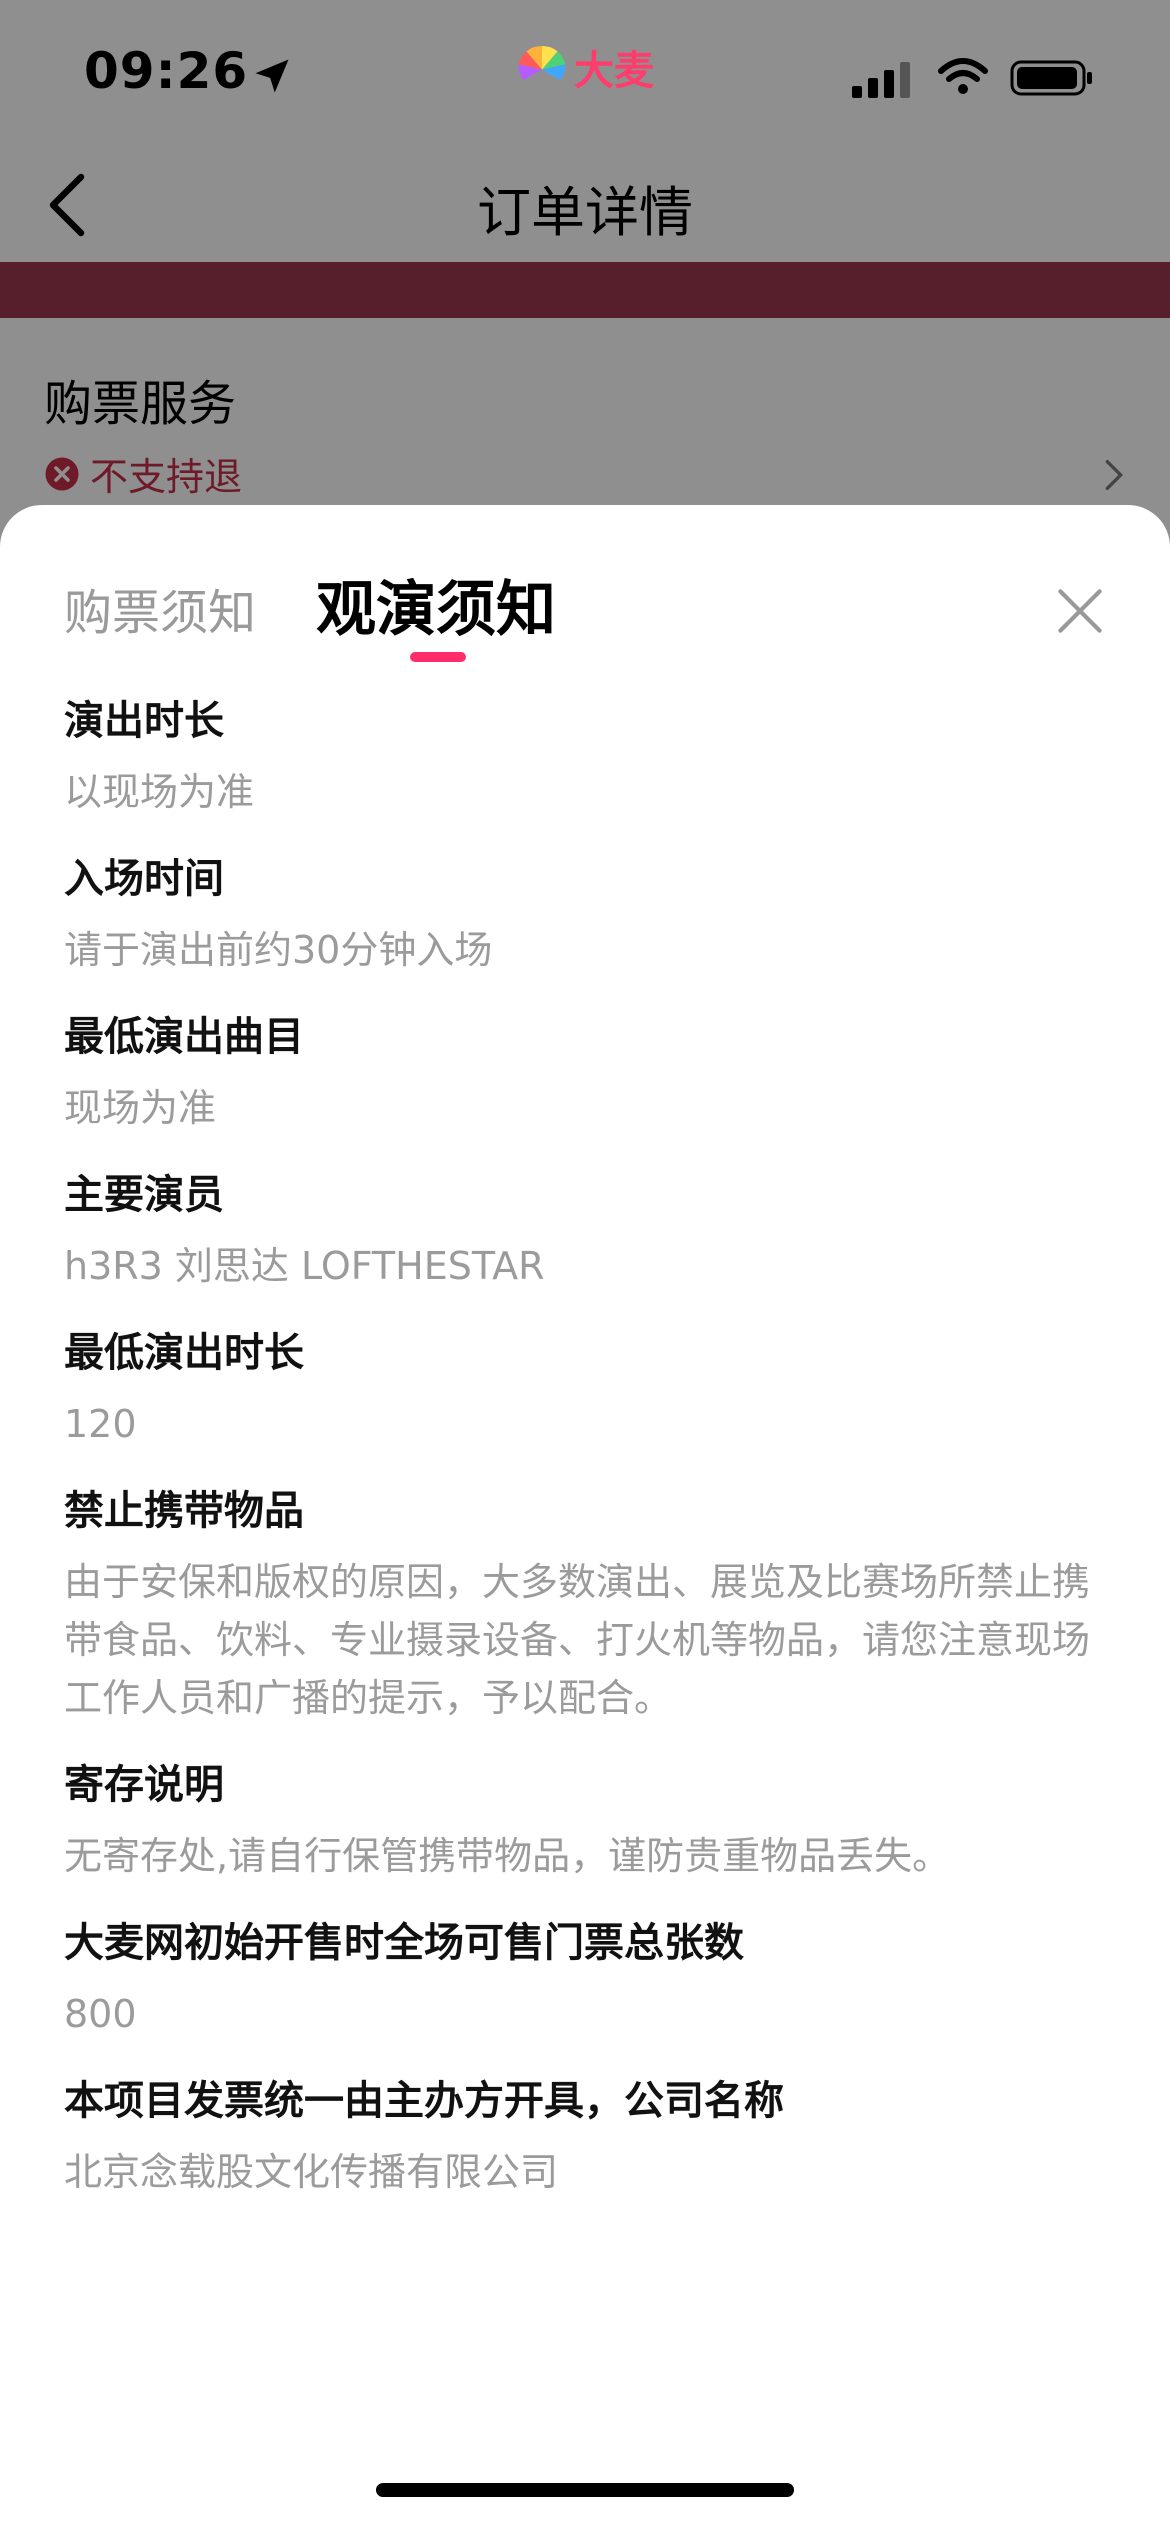  What do you see at coordinates (166, 477) in the screenshot?
I see `refund-status-text: 不支持退` at bounding box center [166, 477].